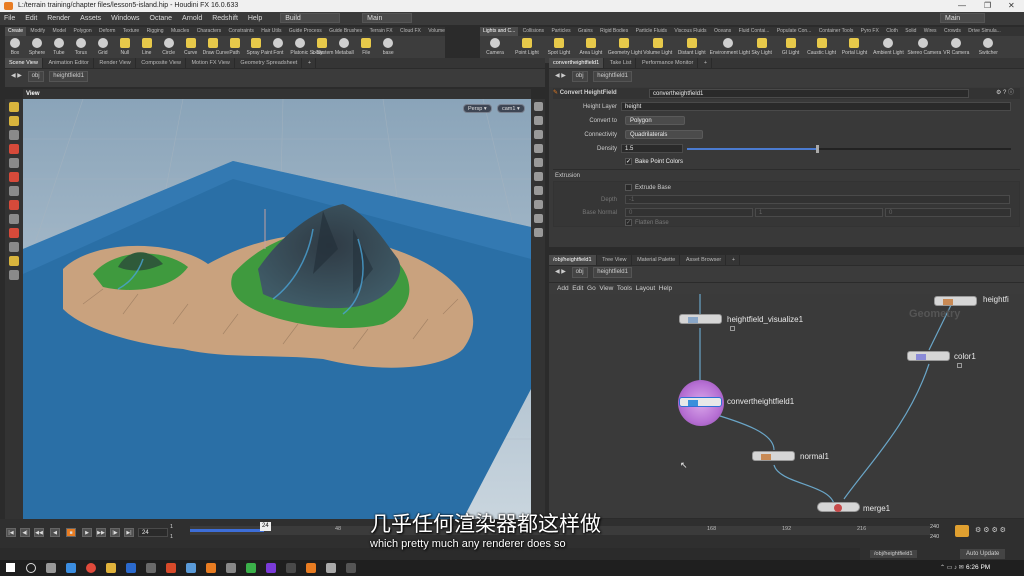 This screenshot has height=576, width=1024. What do you see at coordinates (538, 120) in the screenshot?
I see `shading-icon` at bounding box center [538, 120].